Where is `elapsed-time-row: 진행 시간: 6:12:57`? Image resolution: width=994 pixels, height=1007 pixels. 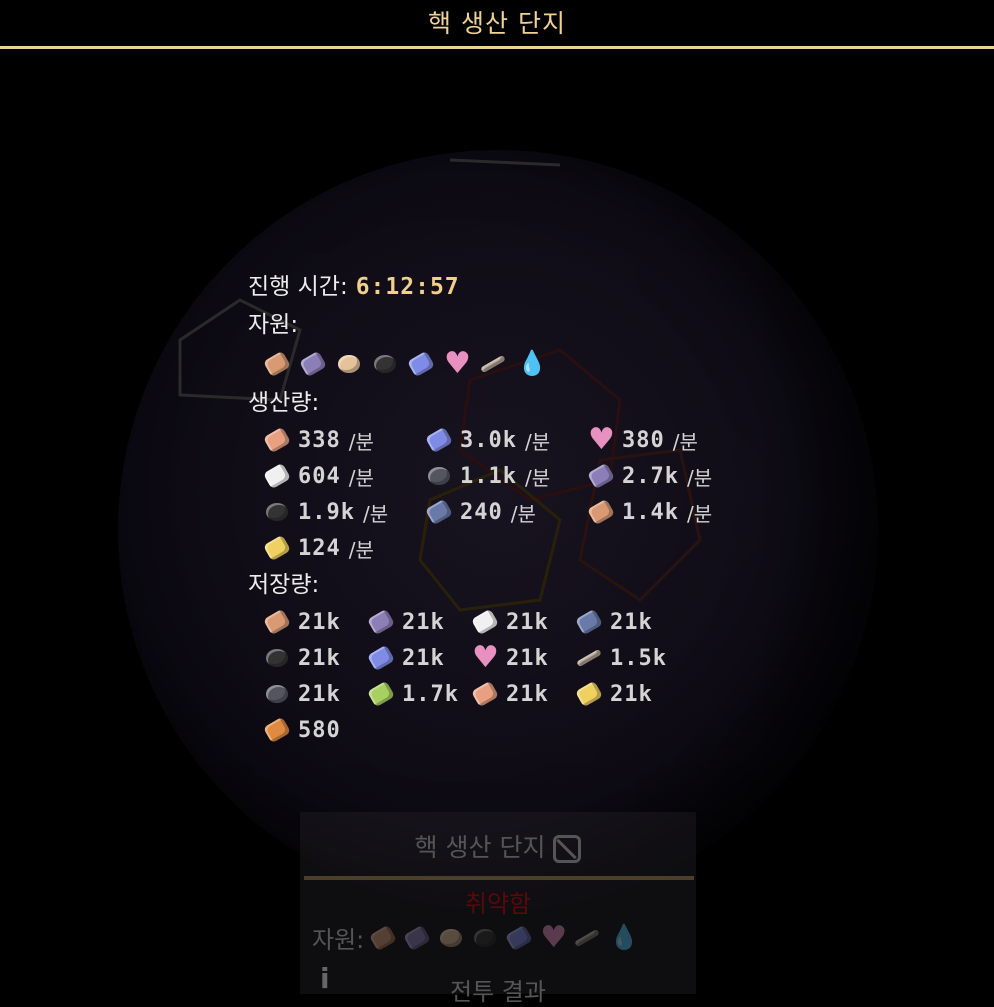 elapsed-time-row: 진행 시간: 6:12:57 is located at coordinates (508, 287).